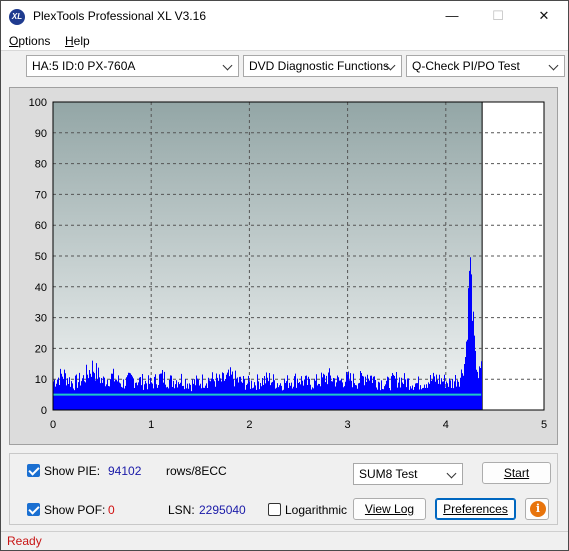  Describe the element at coordinates (33, 470) in the screenshot. I see `show-pie-checkbox` at that location.